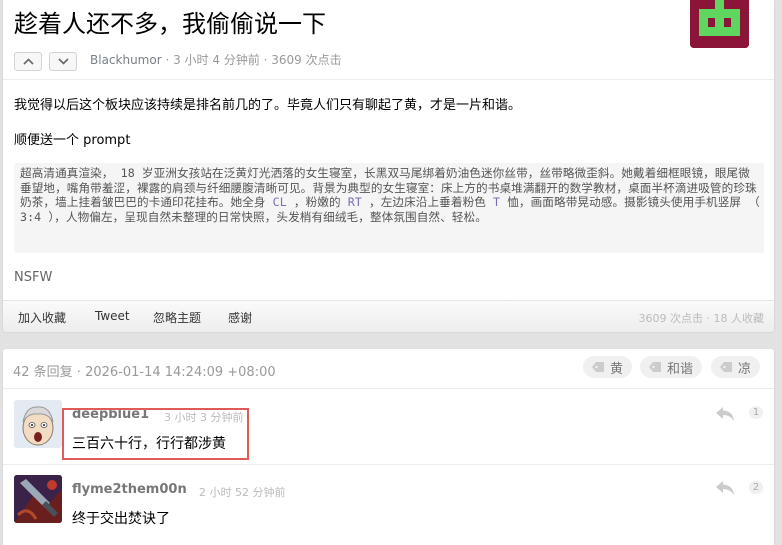 This screenshot has width=782, height=545. I want to click on topic-stats: 3609 次点击 · 18 人收藏, so click(701, 318).